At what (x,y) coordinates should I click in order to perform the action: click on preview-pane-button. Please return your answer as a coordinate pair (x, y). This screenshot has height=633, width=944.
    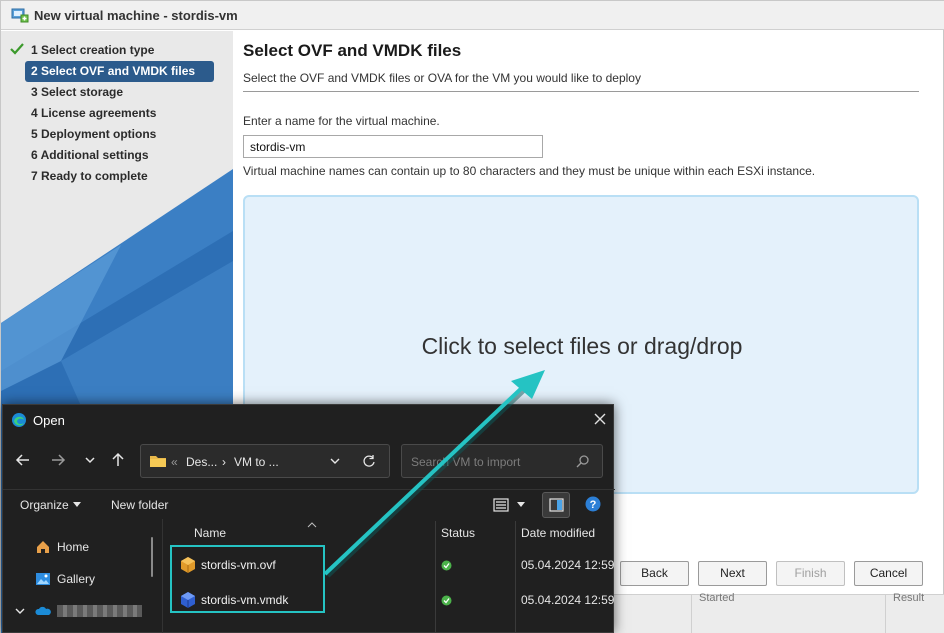
    Looking at the image, I should click on (556, 505).